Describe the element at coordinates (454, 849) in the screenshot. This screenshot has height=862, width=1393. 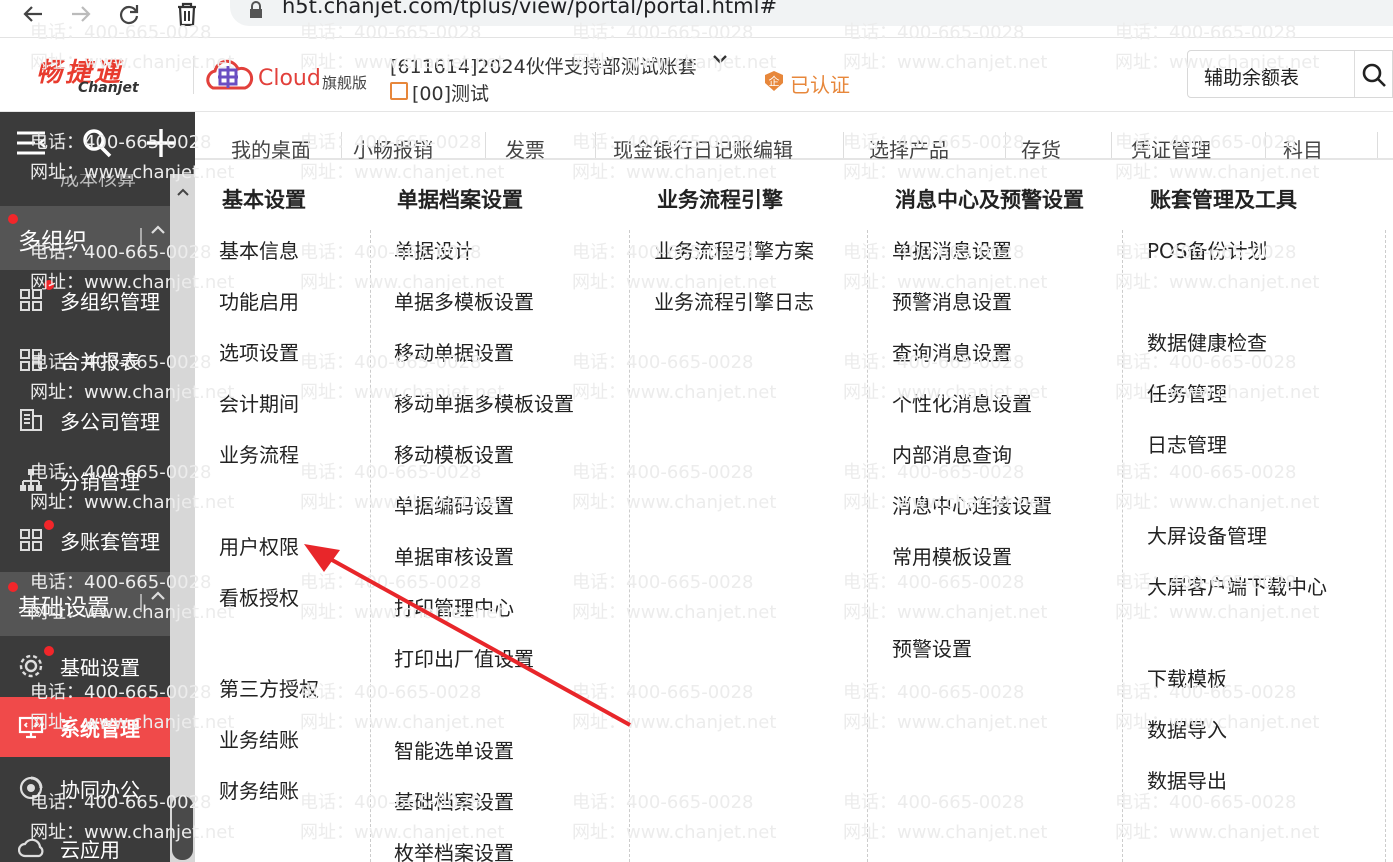
I see `menu-item: 枚举档案设置` at that location.